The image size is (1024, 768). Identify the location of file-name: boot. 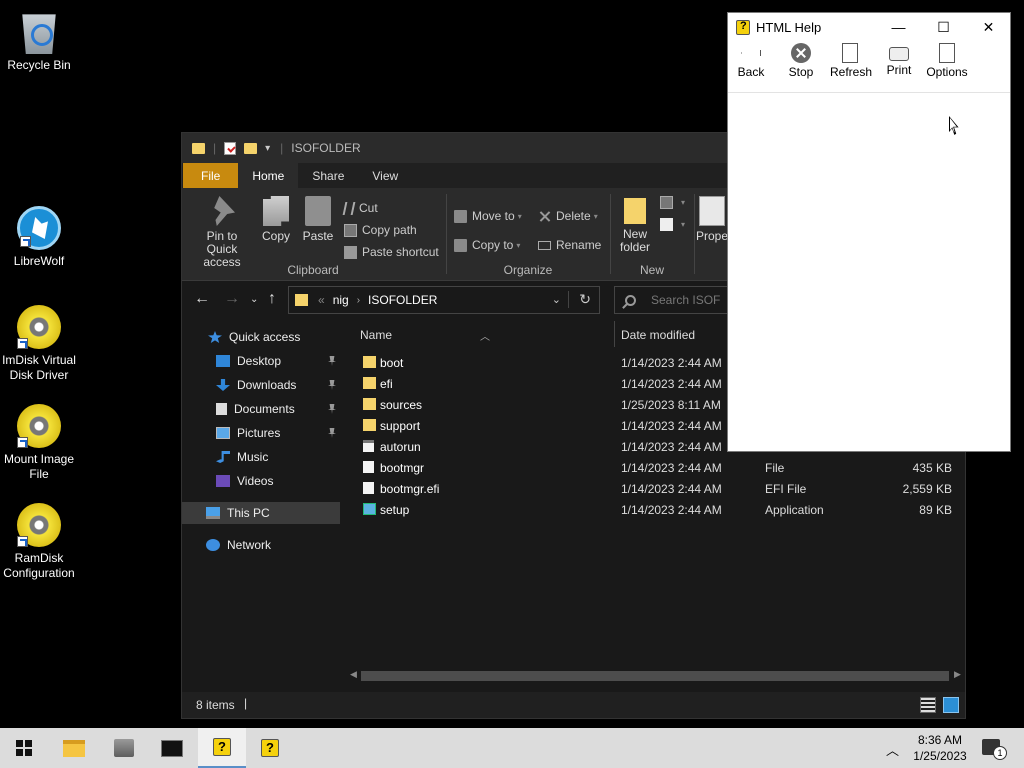
(392, 363).